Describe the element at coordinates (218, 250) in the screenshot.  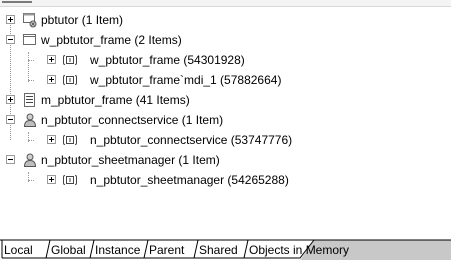
I see `tab-shared: Shared` at that location.